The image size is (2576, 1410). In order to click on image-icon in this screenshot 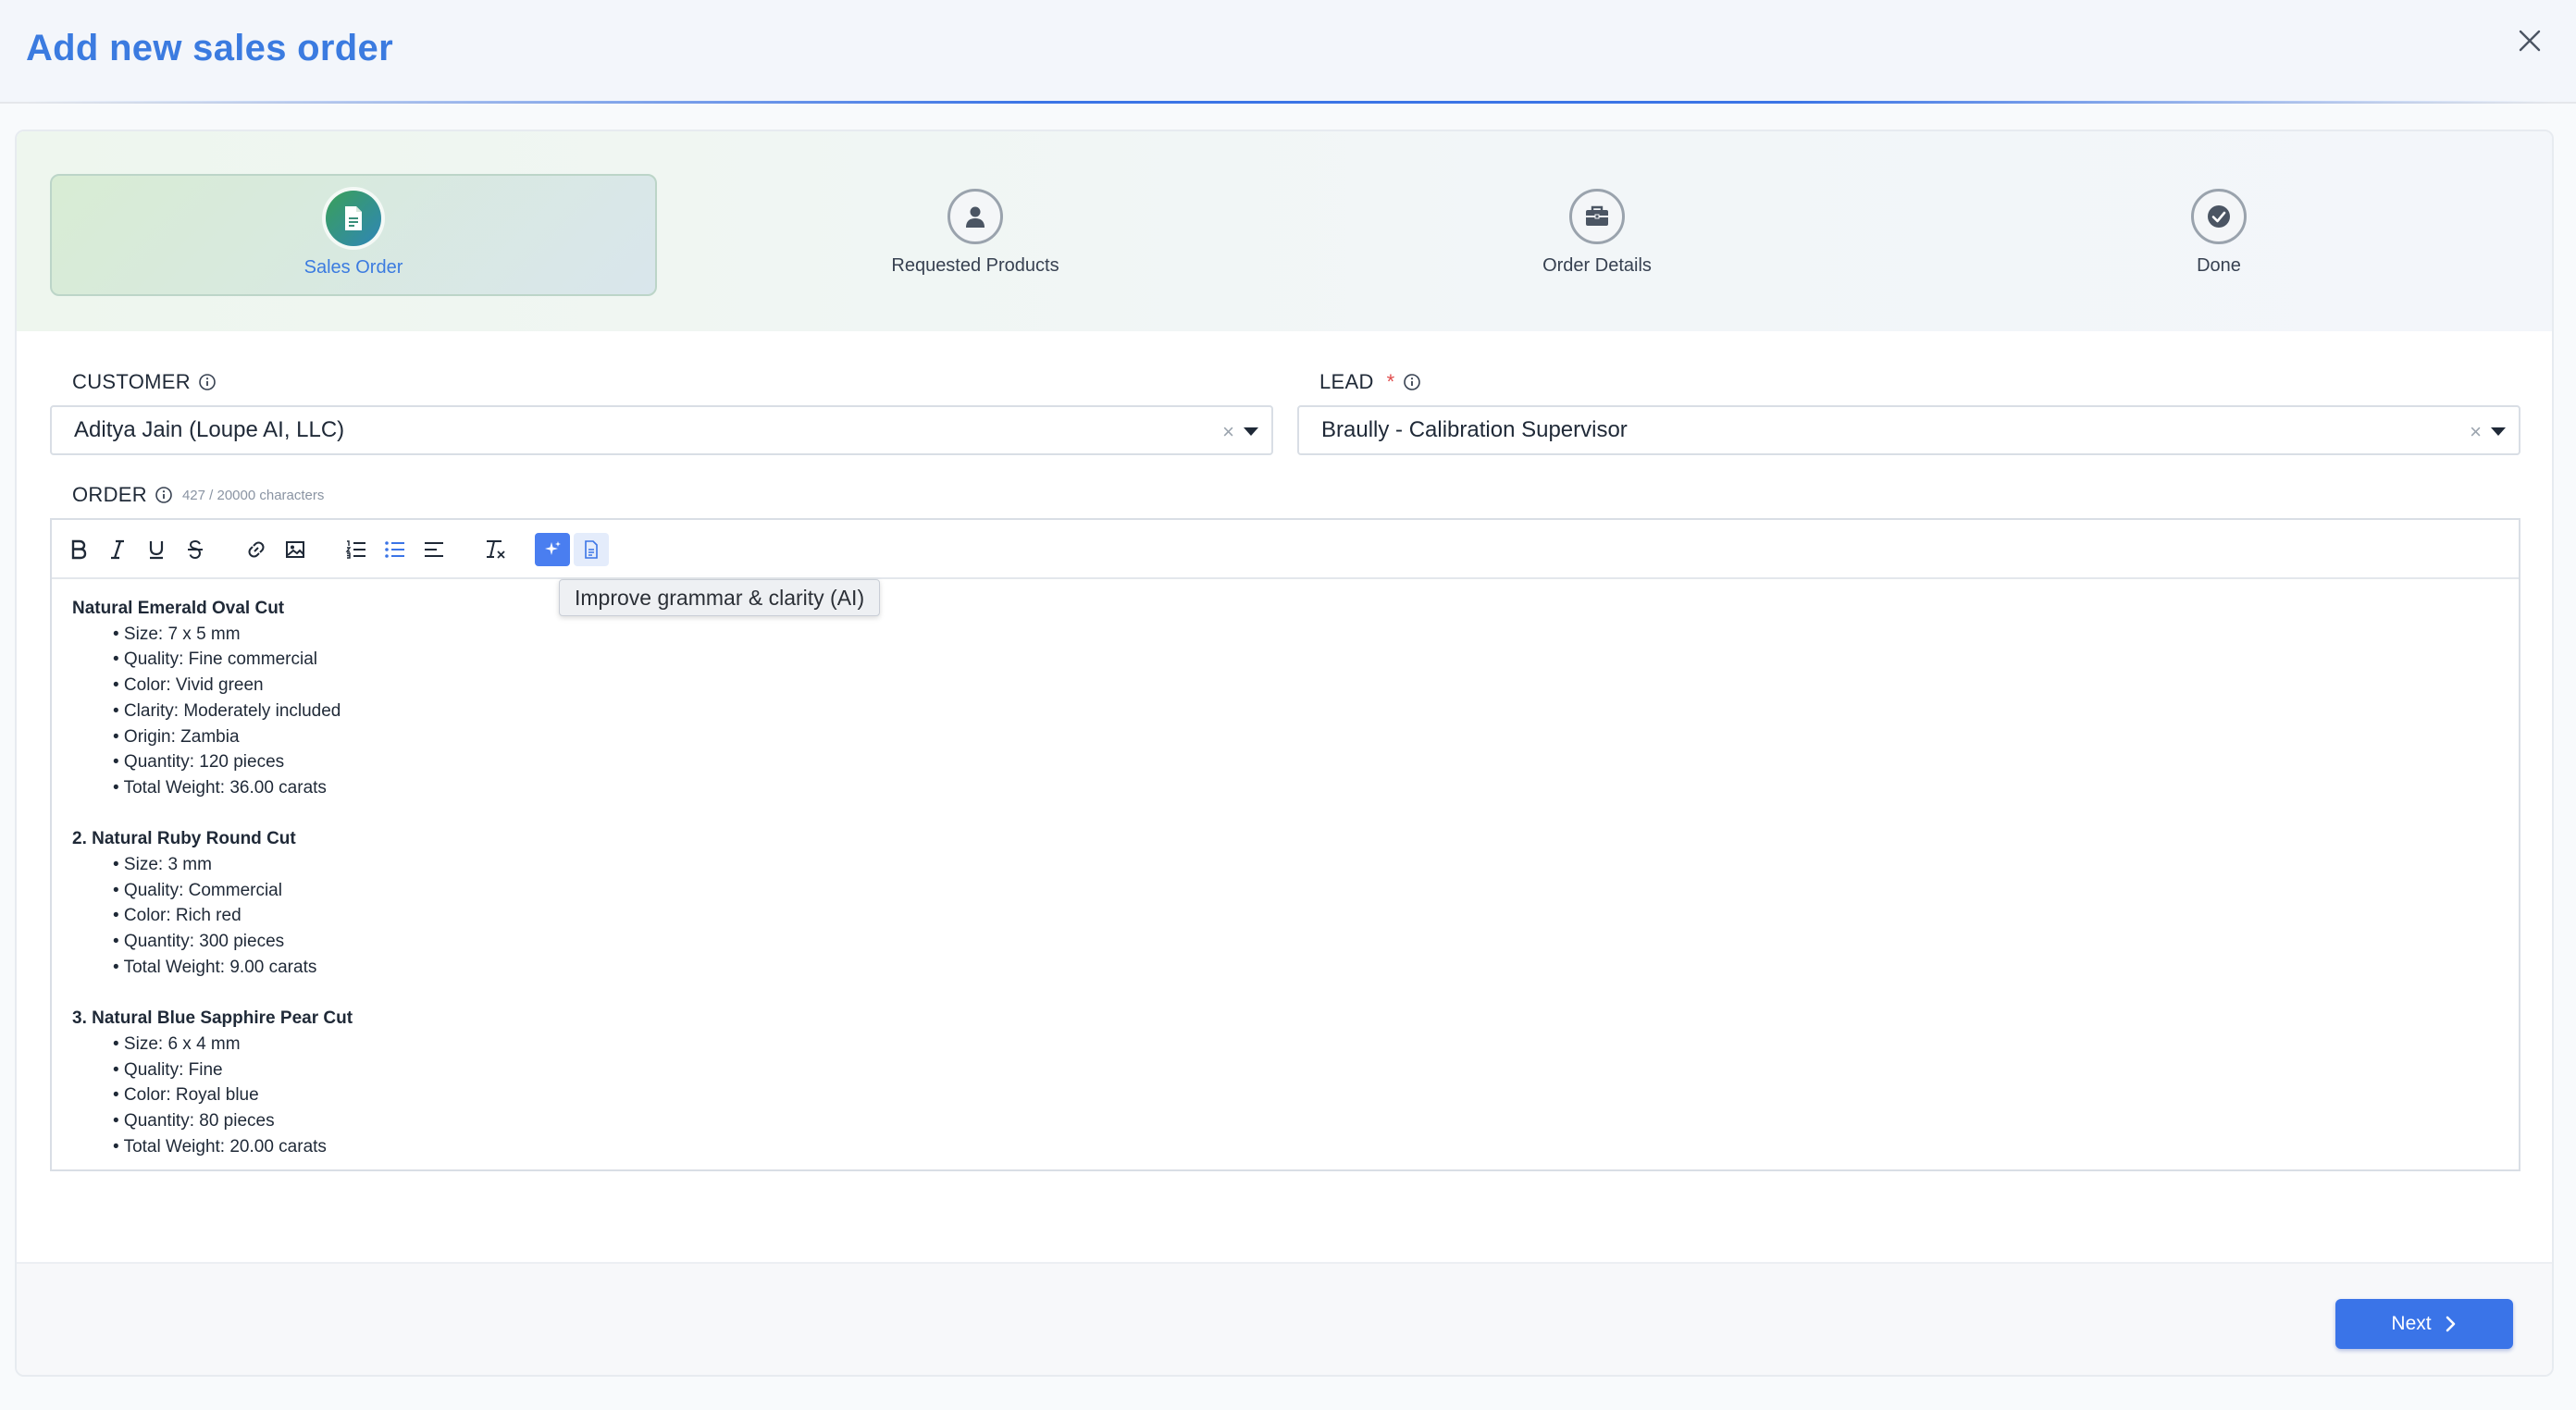, I will do `click(295, 549)`.